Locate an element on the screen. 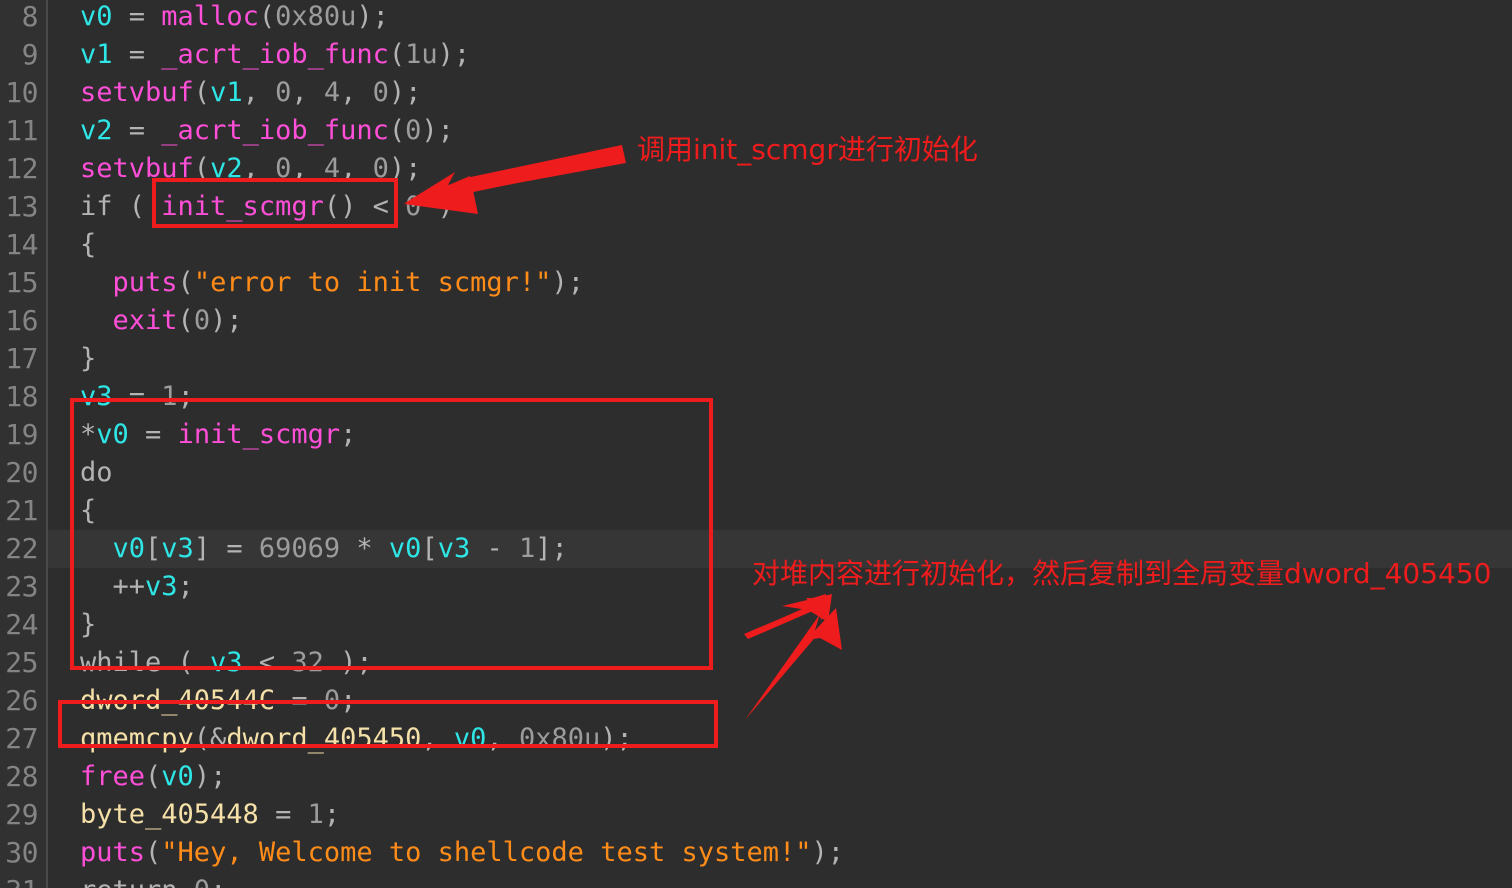 Image resolution: width=1512 pixels, height=888 pixels. line-number: 29 is located at coordinates (21, 814).